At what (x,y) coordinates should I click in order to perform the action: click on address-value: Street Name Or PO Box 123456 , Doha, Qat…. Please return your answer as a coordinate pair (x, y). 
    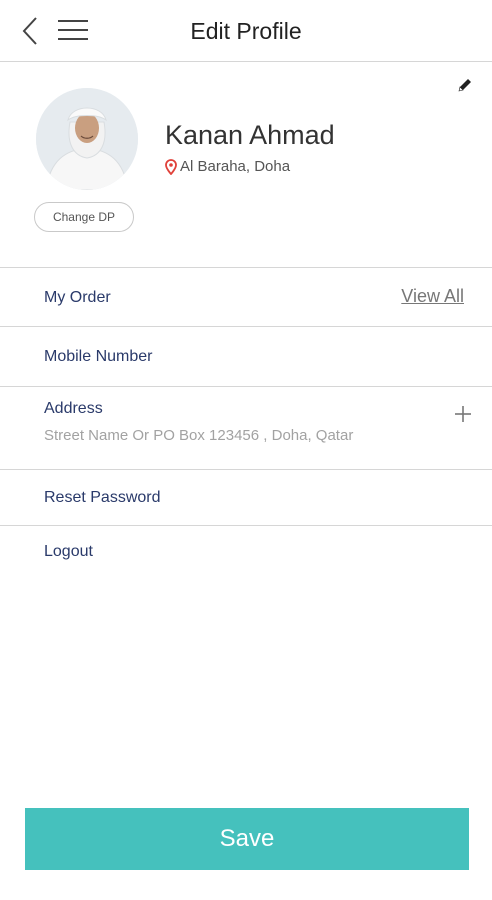
    Looking at the image, I should click on (199, 435).